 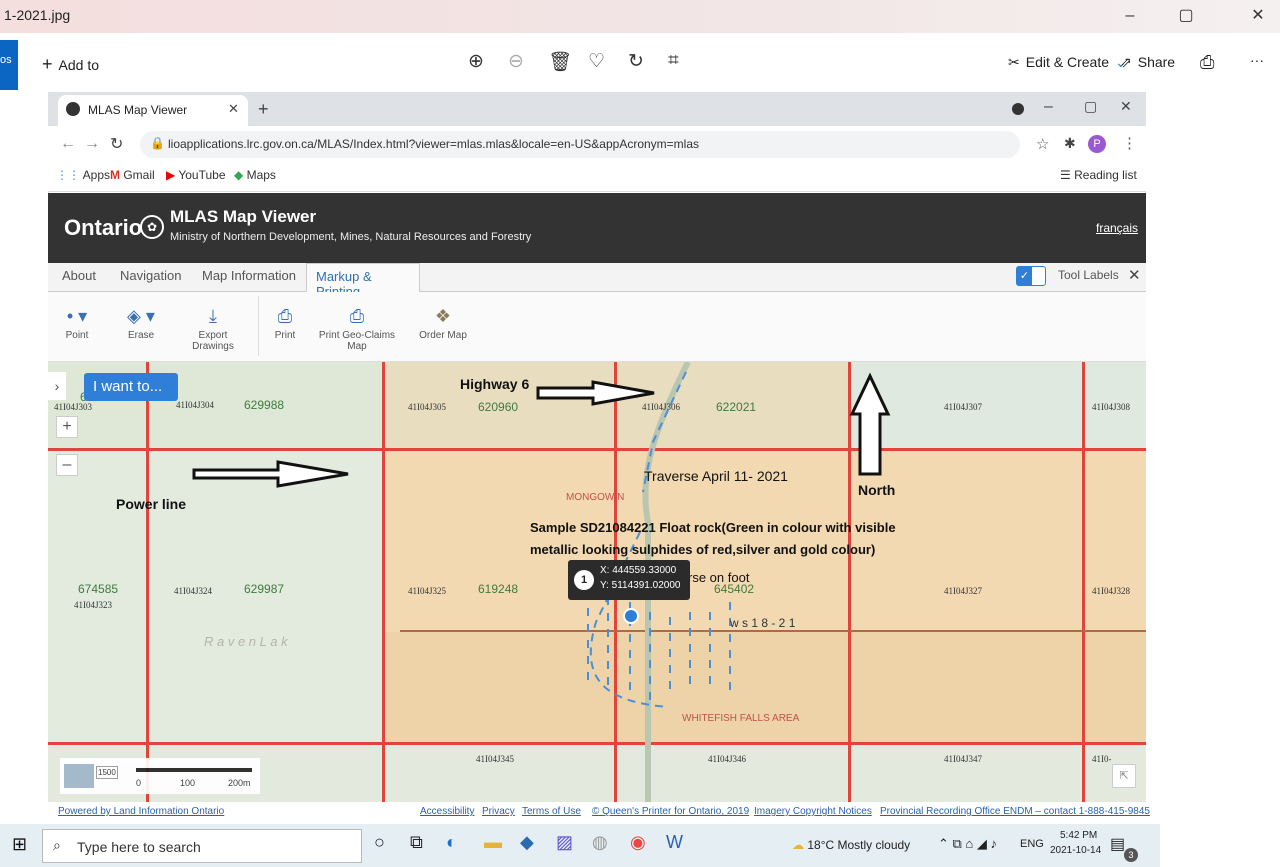 What do you see at coordinates (1130, 16) in the screenshot?
I see `minimize-button: –` at bounding box center [1130, 16].